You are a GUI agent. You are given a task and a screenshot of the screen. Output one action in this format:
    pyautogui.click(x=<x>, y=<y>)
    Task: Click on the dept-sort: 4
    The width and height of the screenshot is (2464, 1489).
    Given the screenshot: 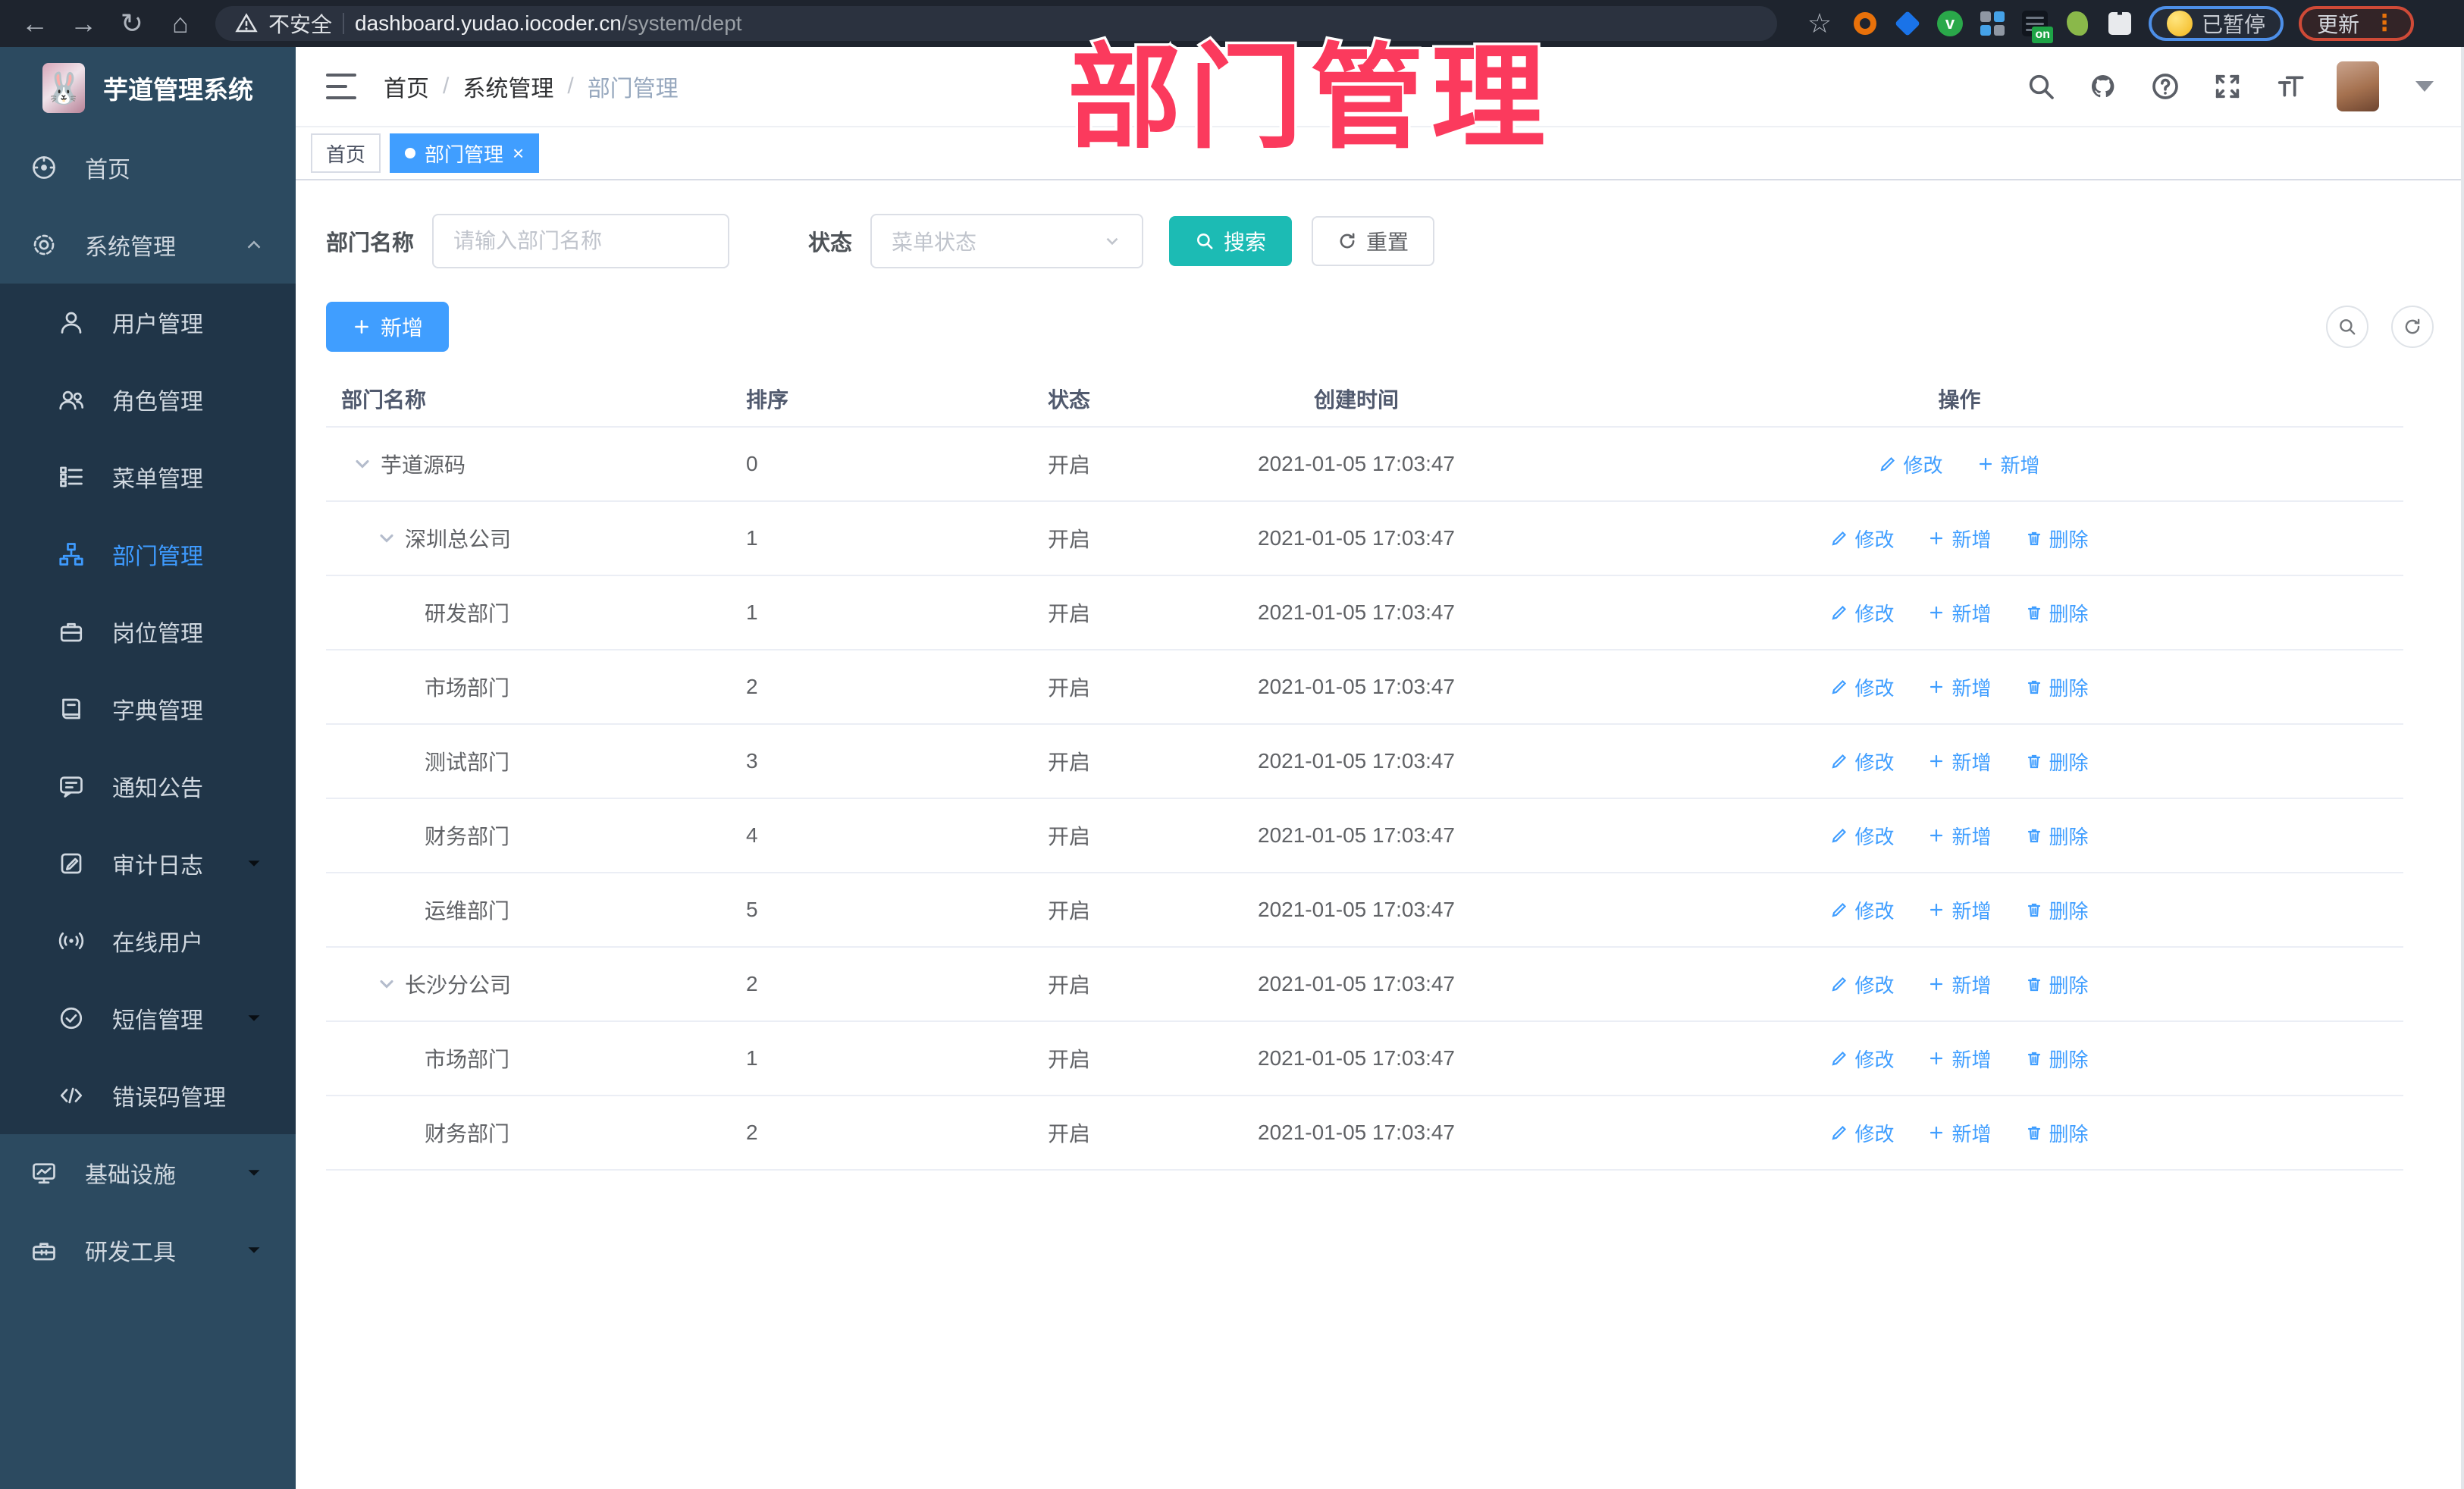 What is the action you would take?
    pyautogui.click(x=752, y=835)
    